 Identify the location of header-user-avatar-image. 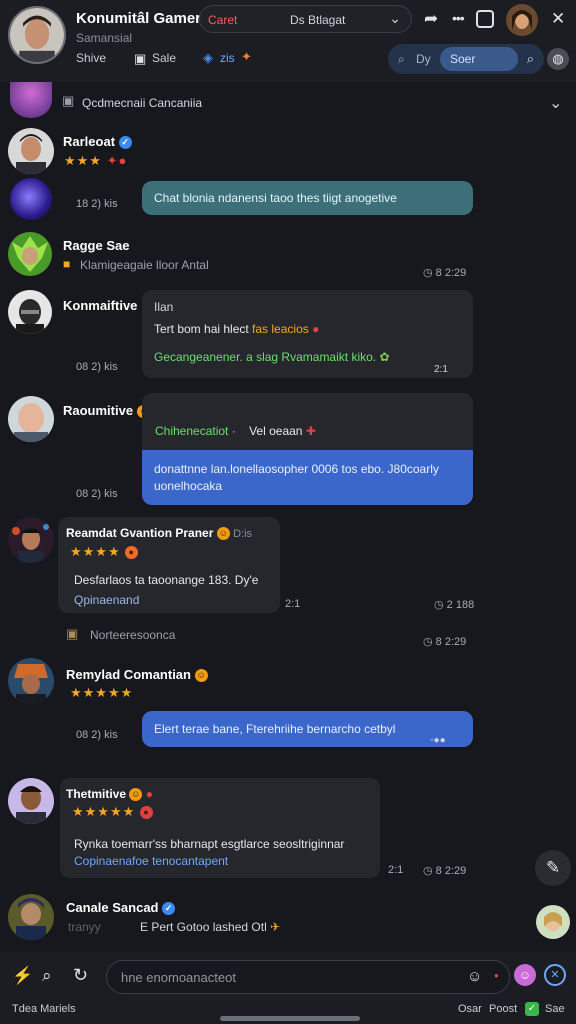
(522, 20).